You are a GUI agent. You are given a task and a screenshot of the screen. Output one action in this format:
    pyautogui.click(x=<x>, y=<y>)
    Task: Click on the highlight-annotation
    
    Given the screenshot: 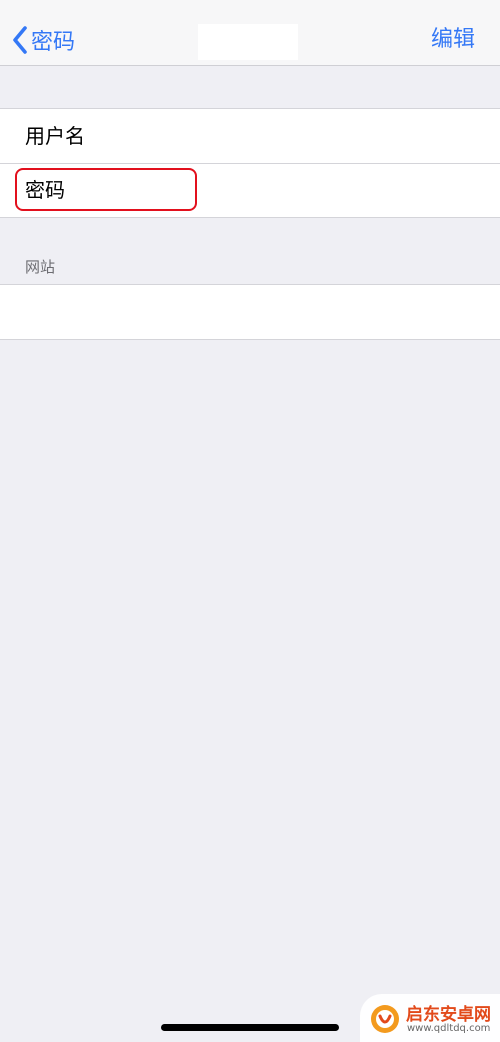 What is the action you would take?
    pyautogui.click(x=106, y=189)
    